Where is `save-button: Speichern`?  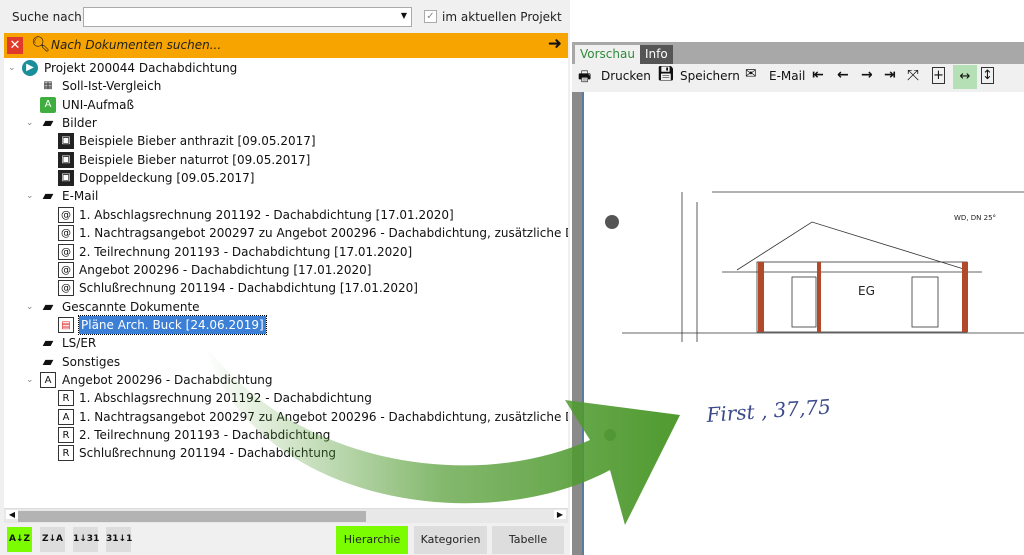 save-button: Speichern is located at coordinates (710, 76).